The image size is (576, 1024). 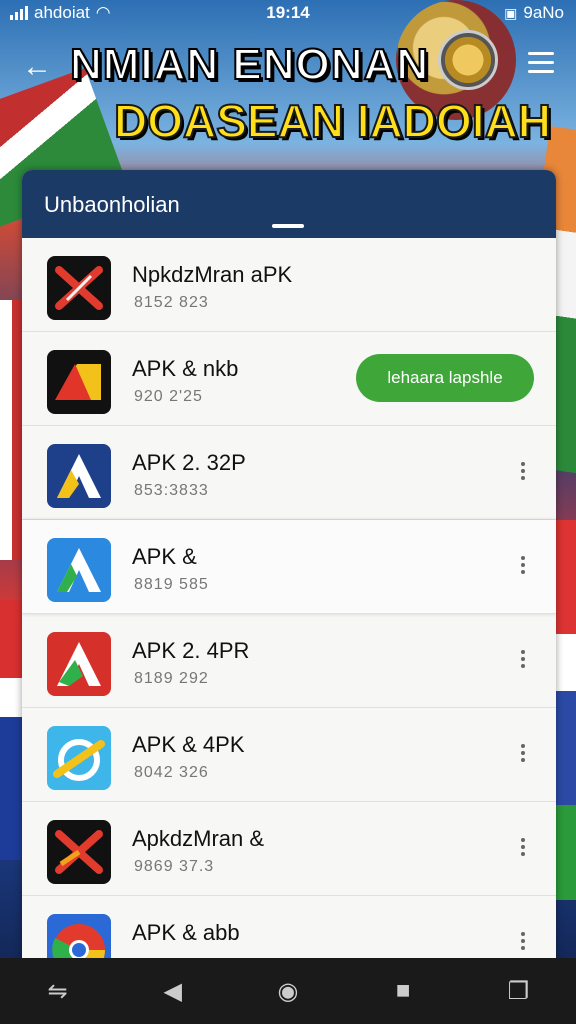 I want to click on list-item: APK & nkb 920 2'25 lehaara lapshle, so click(x=289, y=379).